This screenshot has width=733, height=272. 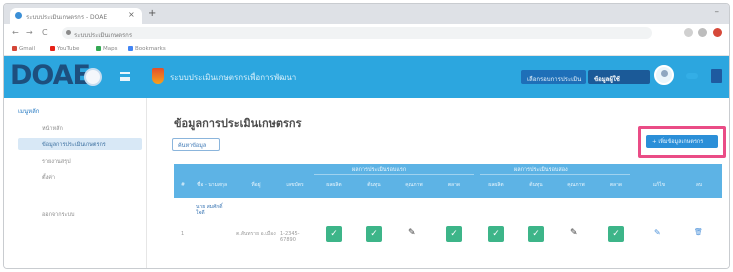 I want to click on row-address: ต.สันทราย อ.เมือง, so click(x=256, y=234).